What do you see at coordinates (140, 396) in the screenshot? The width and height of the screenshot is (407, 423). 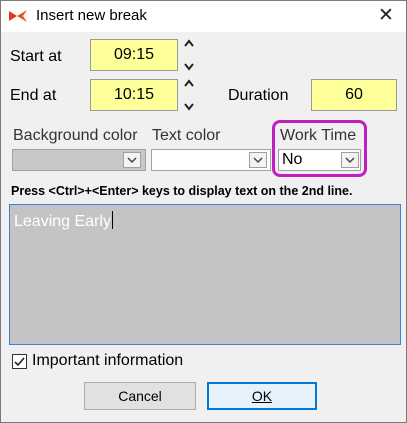 I see `cancel-button: Cancel` at bounding box center [140, 396].